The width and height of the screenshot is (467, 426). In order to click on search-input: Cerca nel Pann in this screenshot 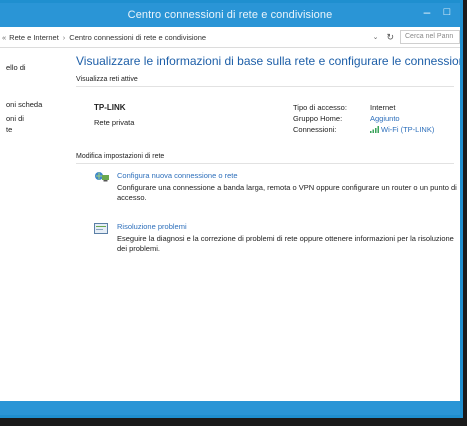, I will do `click(430, 37)`.